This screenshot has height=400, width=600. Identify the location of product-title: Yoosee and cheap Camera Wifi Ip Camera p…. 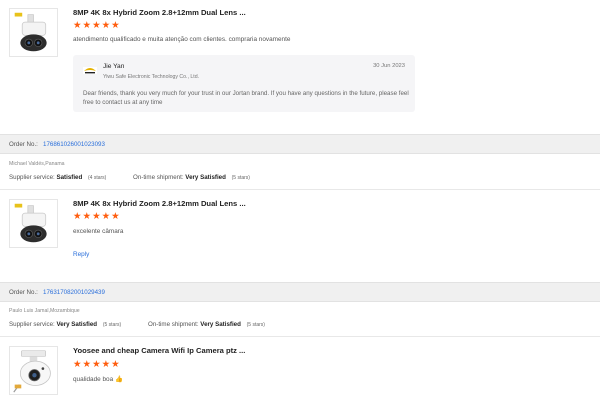
(159, 350).